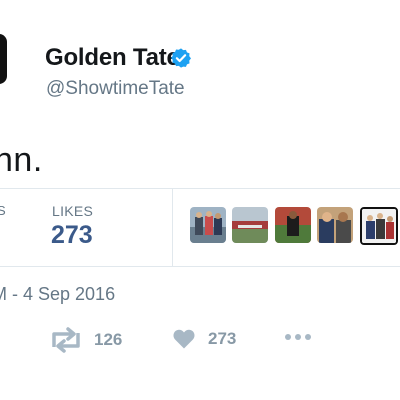  I want to click on stats-divider-bottom, so click(200, 266).